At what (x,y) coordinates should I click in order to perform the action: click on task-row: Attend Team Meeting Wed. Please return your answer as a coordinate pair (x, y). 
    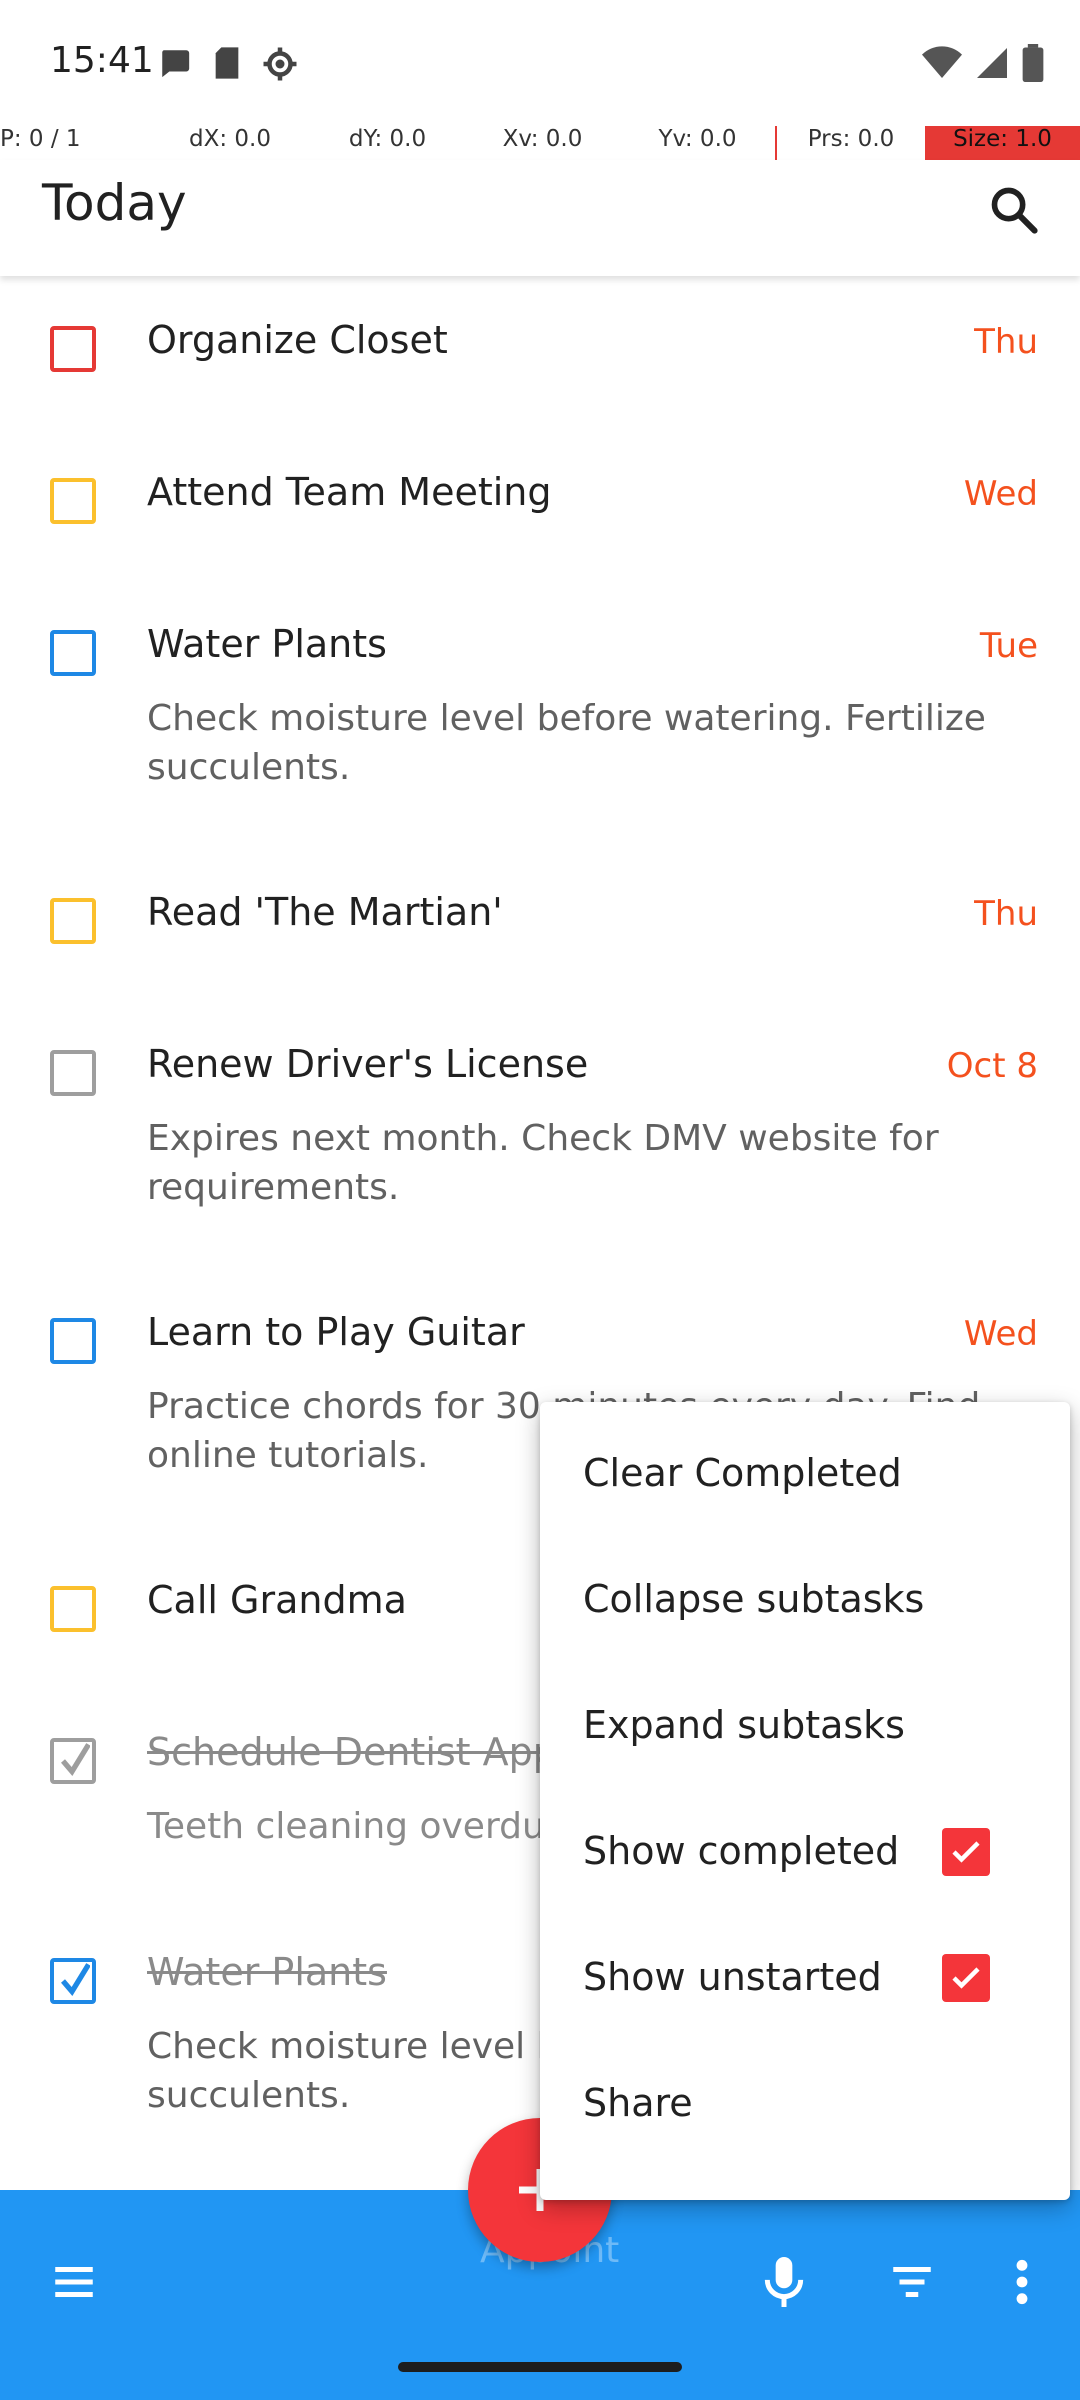
    Looking at the image, I should click on (540, 507).